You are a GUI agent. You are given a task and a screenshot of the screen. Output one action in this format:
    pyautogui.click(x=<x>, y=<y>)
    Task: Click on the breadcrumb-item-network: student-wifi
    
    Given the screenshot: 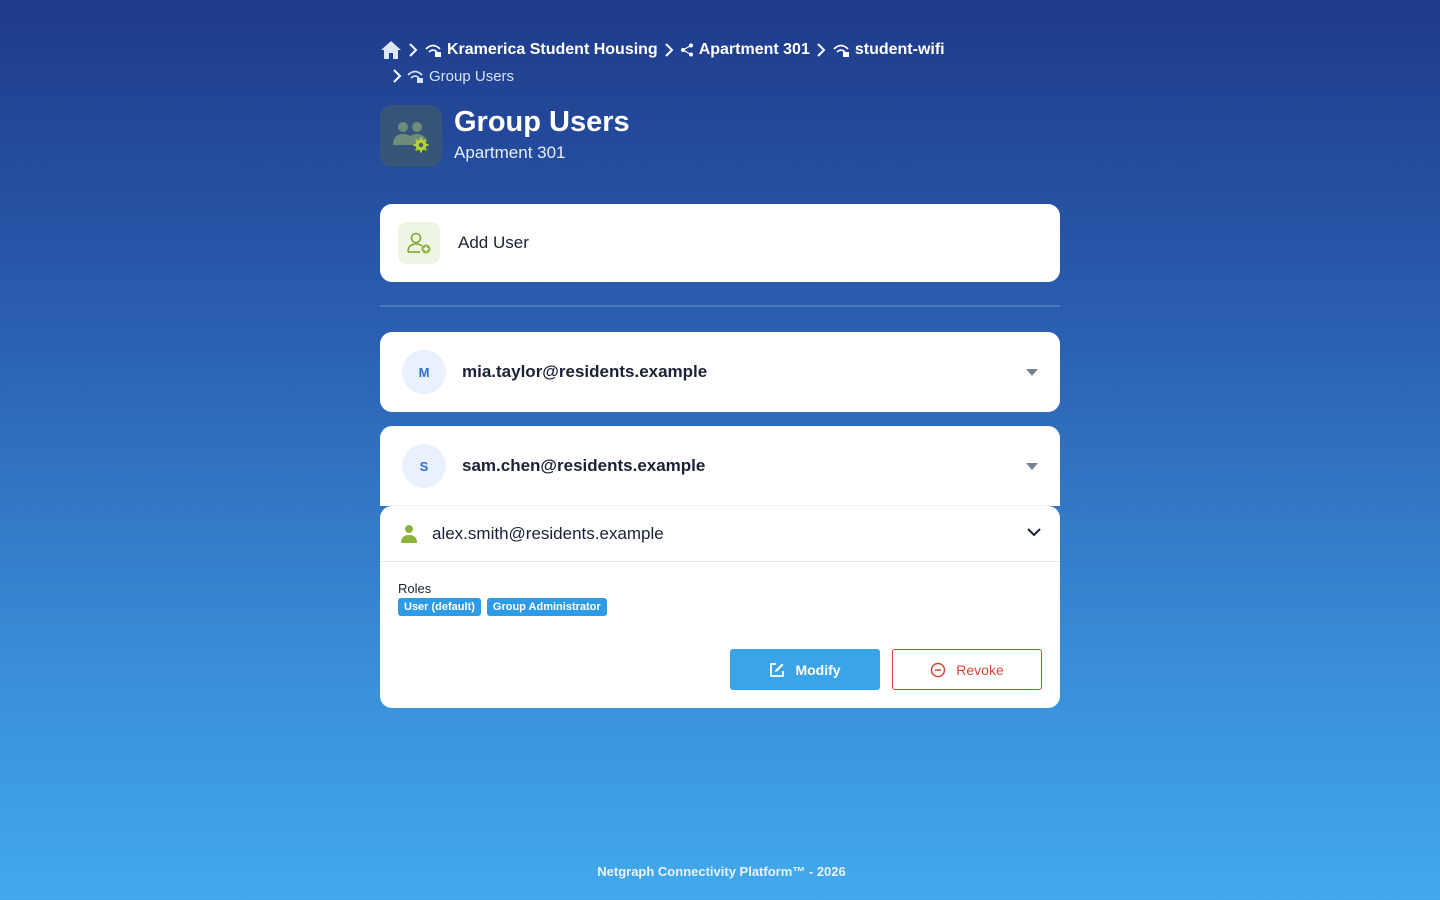 What is the action you would take?
    pyautogui.click(x=888, y=50)
    